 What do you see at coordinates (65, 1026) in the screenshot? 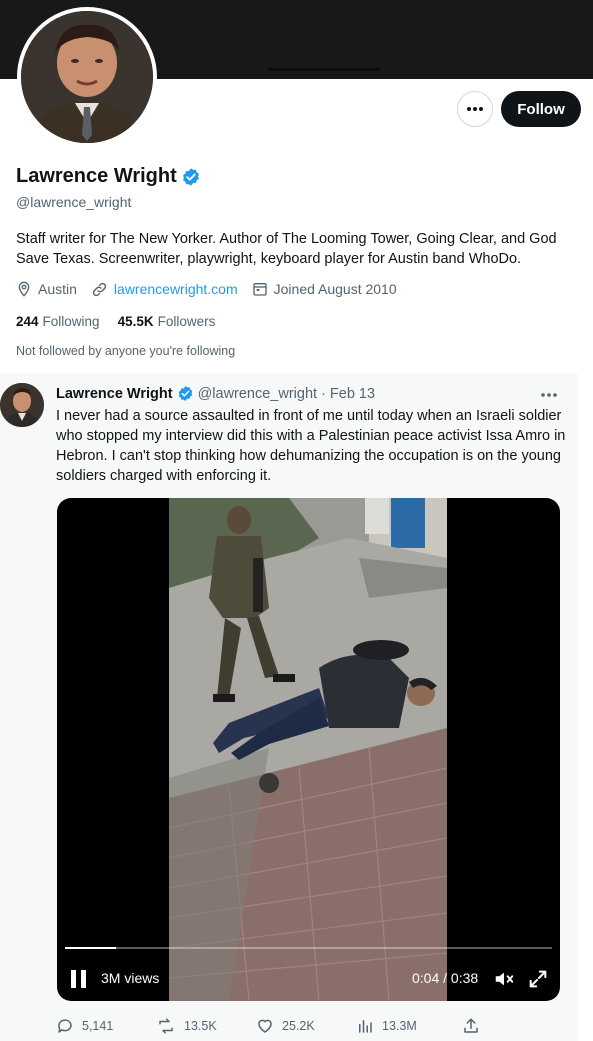
I see `reply-icon` at bounding box center [65, 1026].